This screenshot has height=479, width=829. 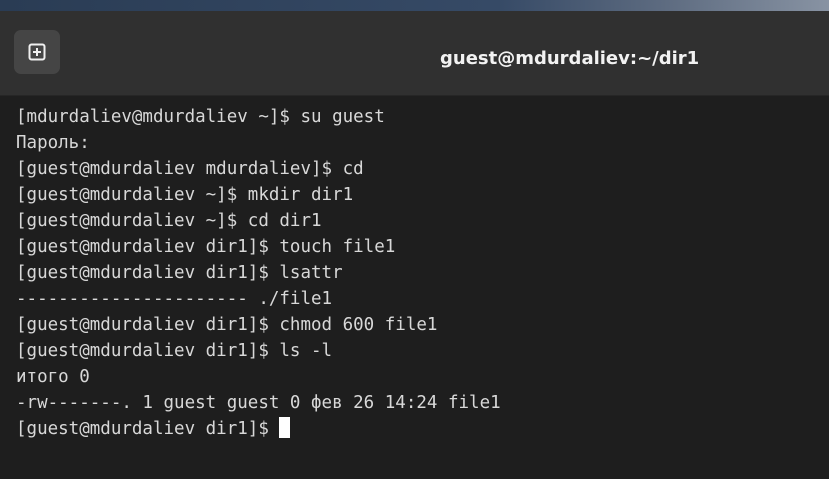 I want to click on terminal-line: [guest@mdurdaliev ~]$ cd dir1, so click(x=169, y=221).